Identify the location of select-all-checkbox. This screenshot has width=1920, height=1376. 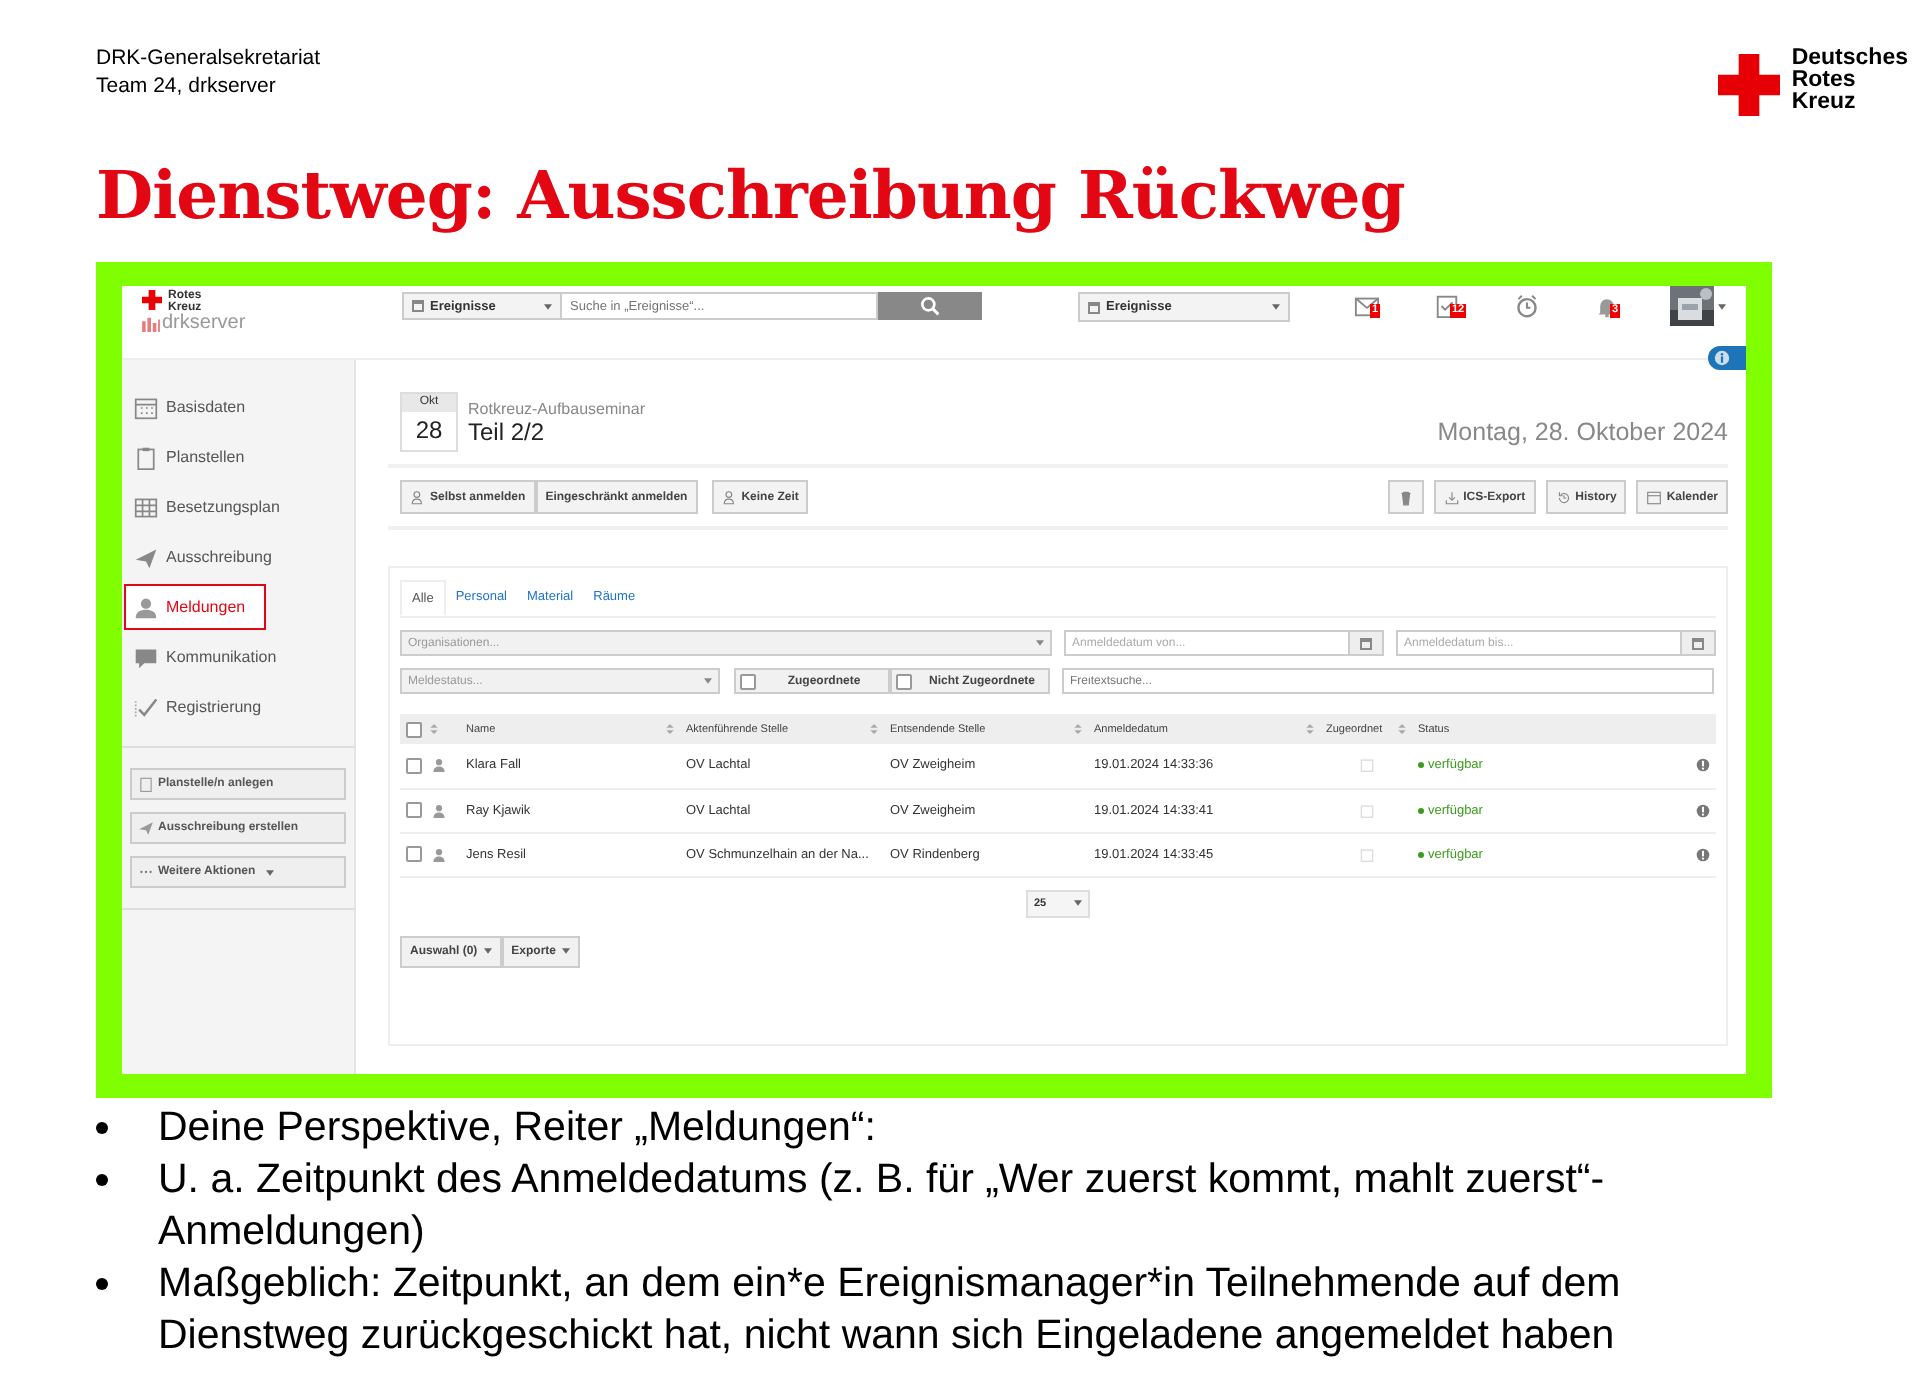
(414, 729).